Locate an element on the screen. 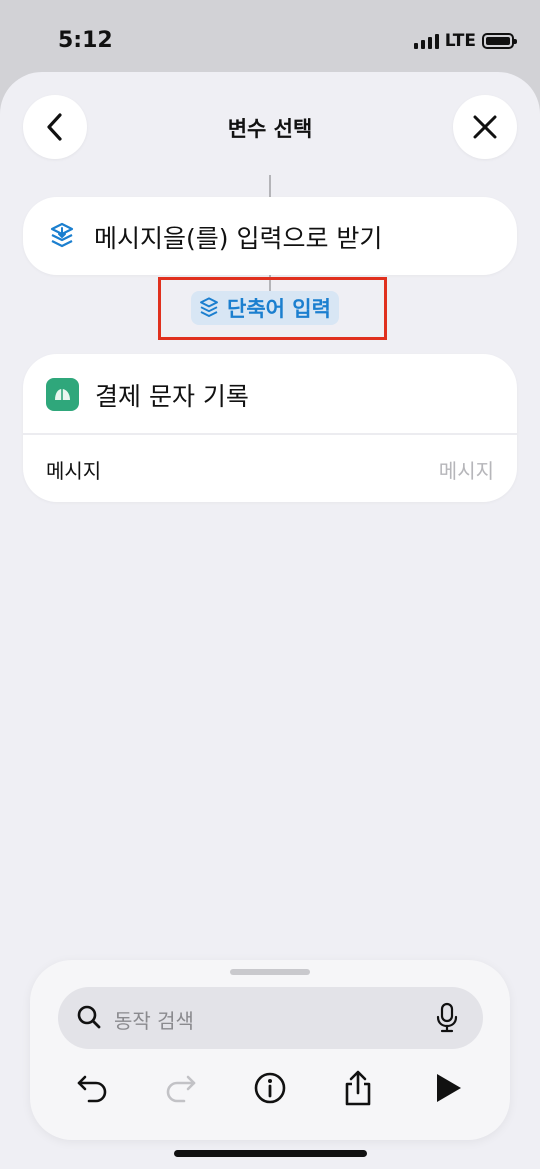 The width and height of the screenshot is (540, 1169). parameter-value-field: 메시지 is located at coordinates (466, 469).